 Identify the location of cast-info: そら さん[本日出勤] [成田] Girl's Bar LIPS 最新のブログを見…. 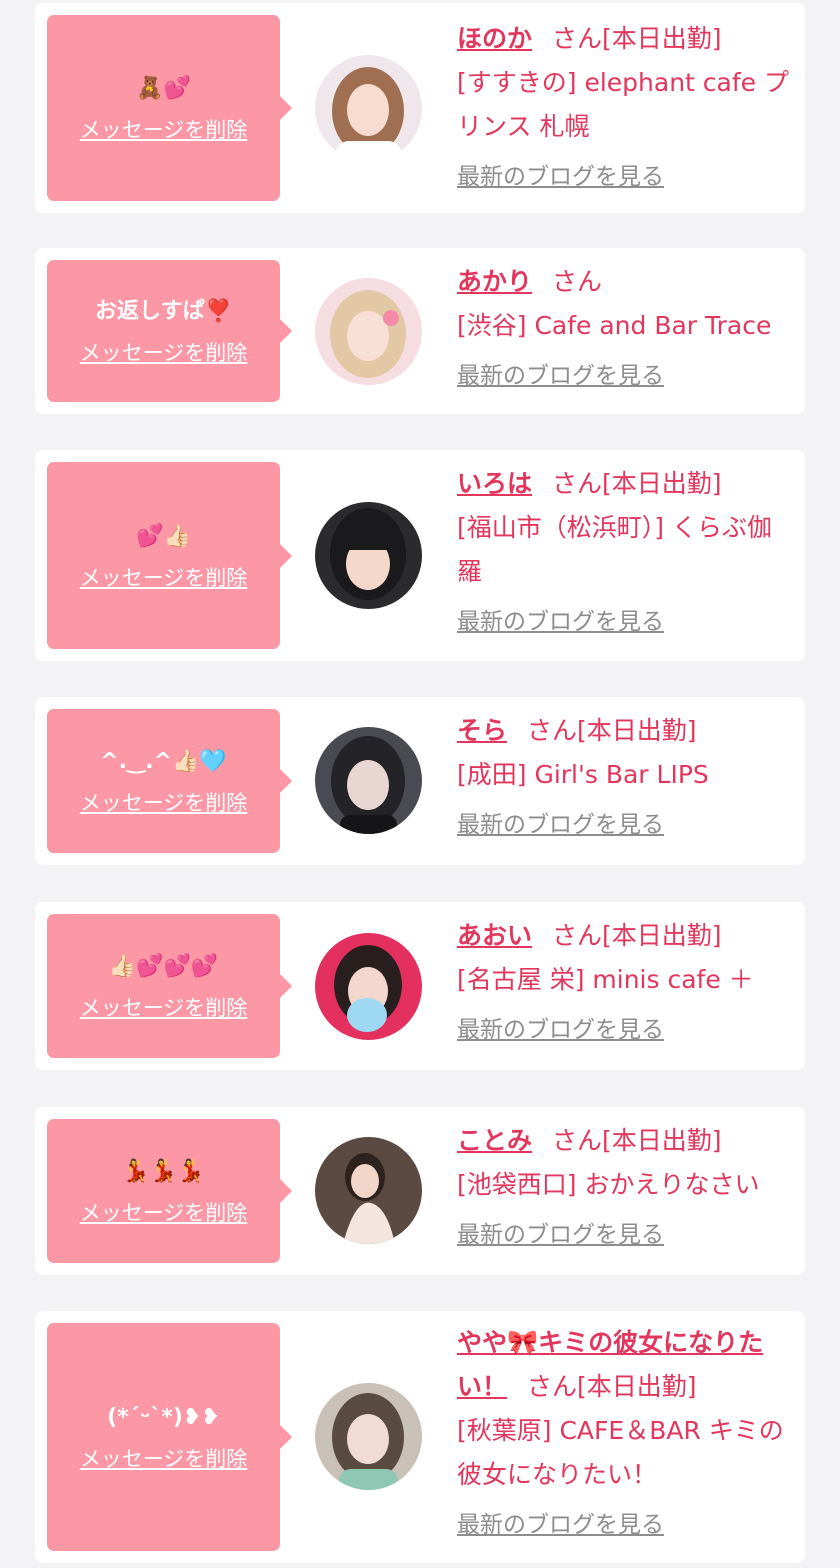
(626, 778).